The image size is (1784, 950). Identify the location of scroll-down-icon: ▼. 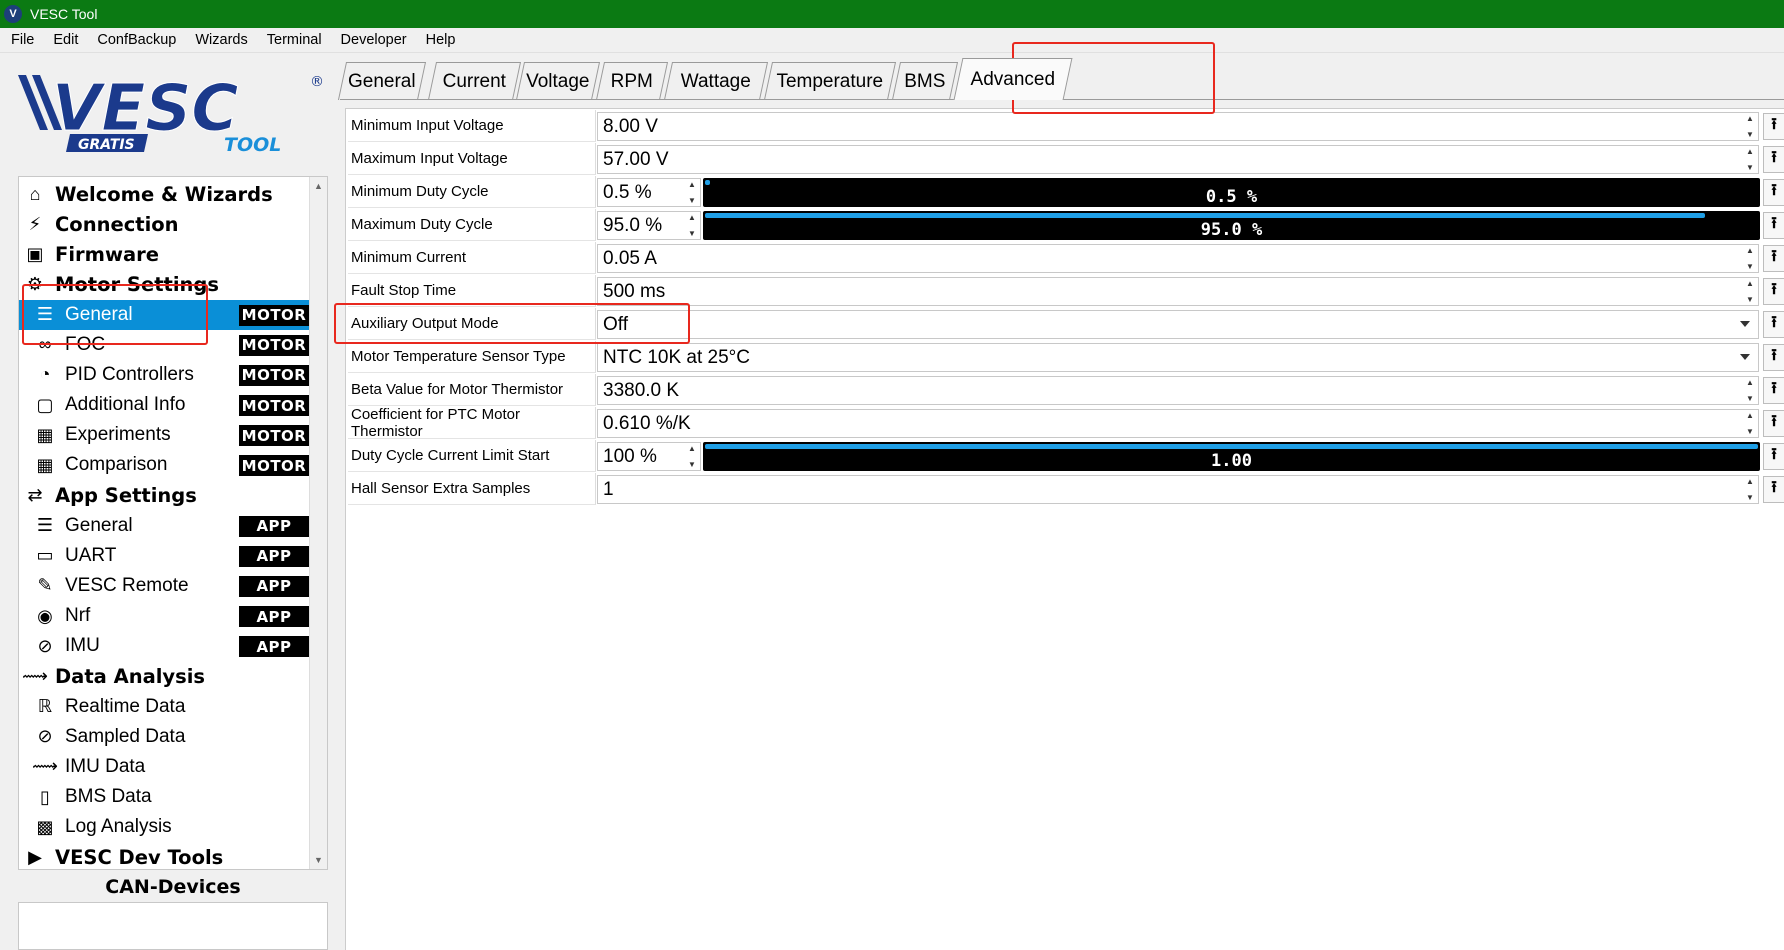
(318, 860).